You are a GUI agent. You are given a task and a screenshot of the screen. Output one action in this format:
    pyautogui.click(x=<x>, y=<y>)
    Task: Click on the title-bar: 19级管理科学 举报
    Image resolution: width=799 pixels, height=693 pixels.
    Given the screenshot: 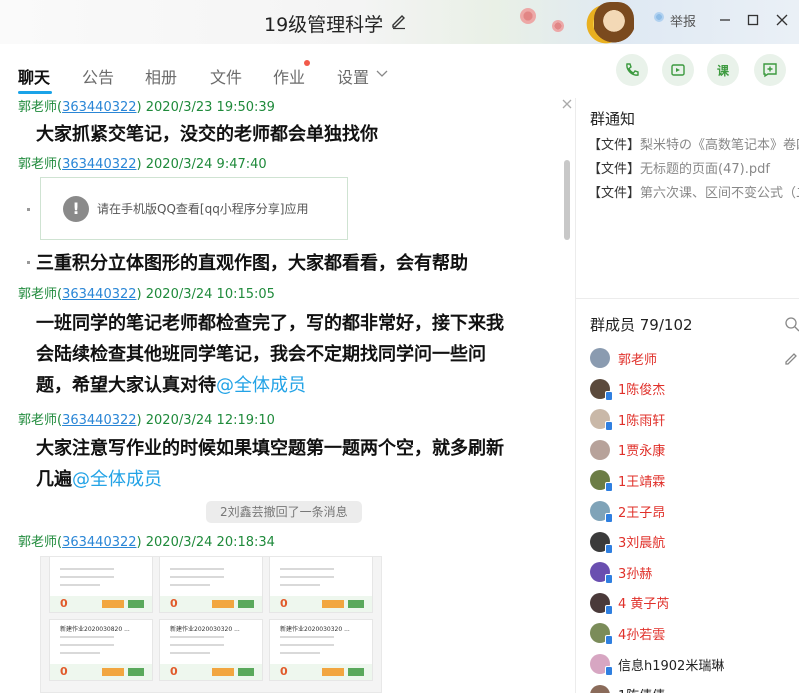 What is the action you would take?
    pyautogui.click(x=399, y=22)
    